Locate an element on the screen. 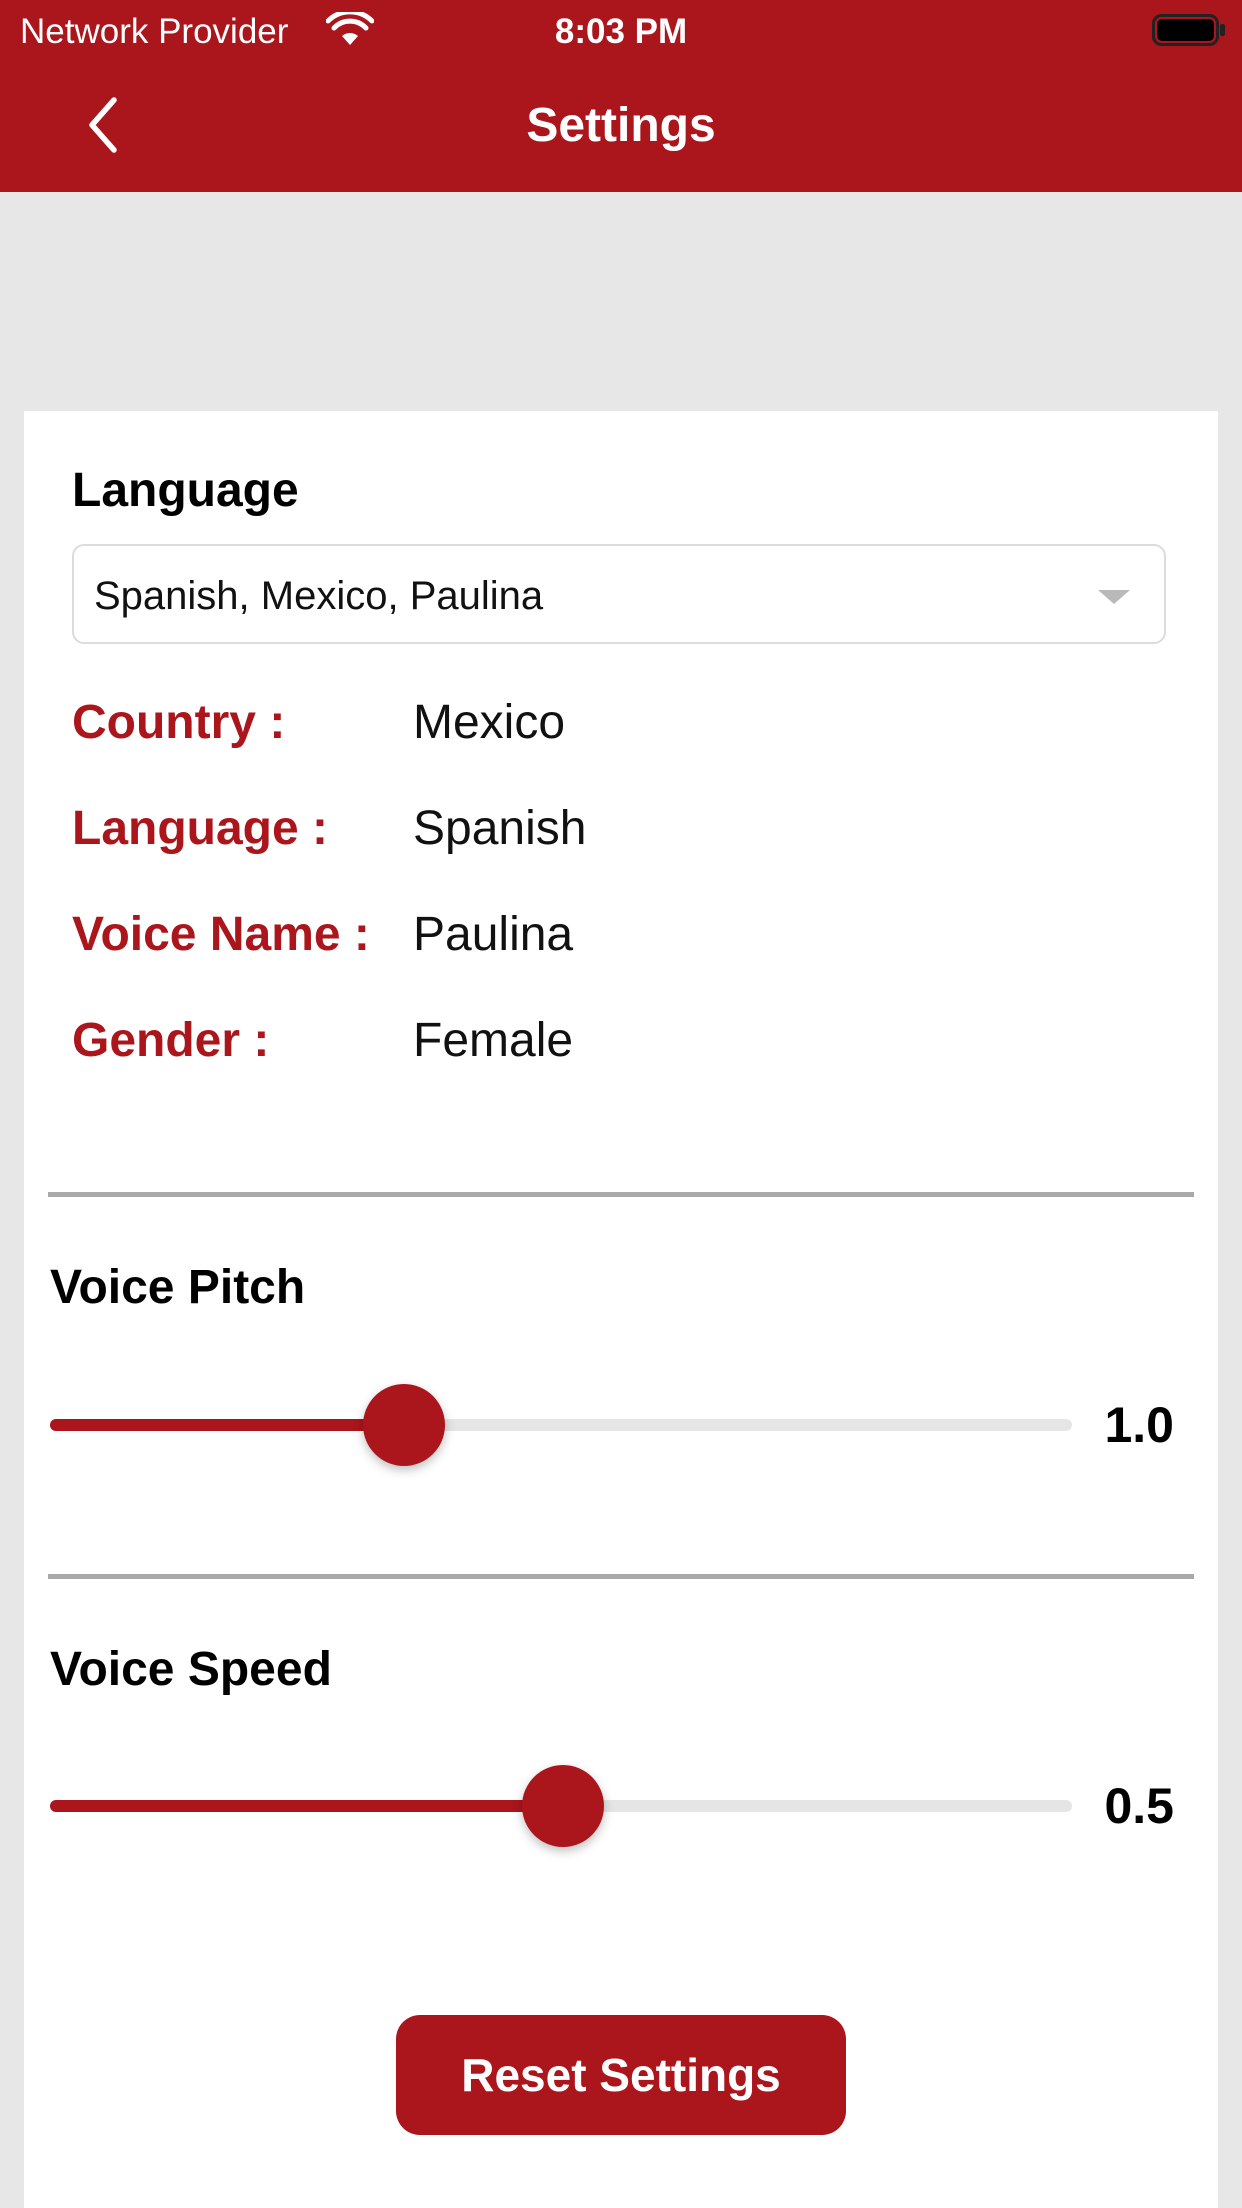 The image size is (1242, 2208). gender-label: Gender : is located at coordinates (171, 1040).